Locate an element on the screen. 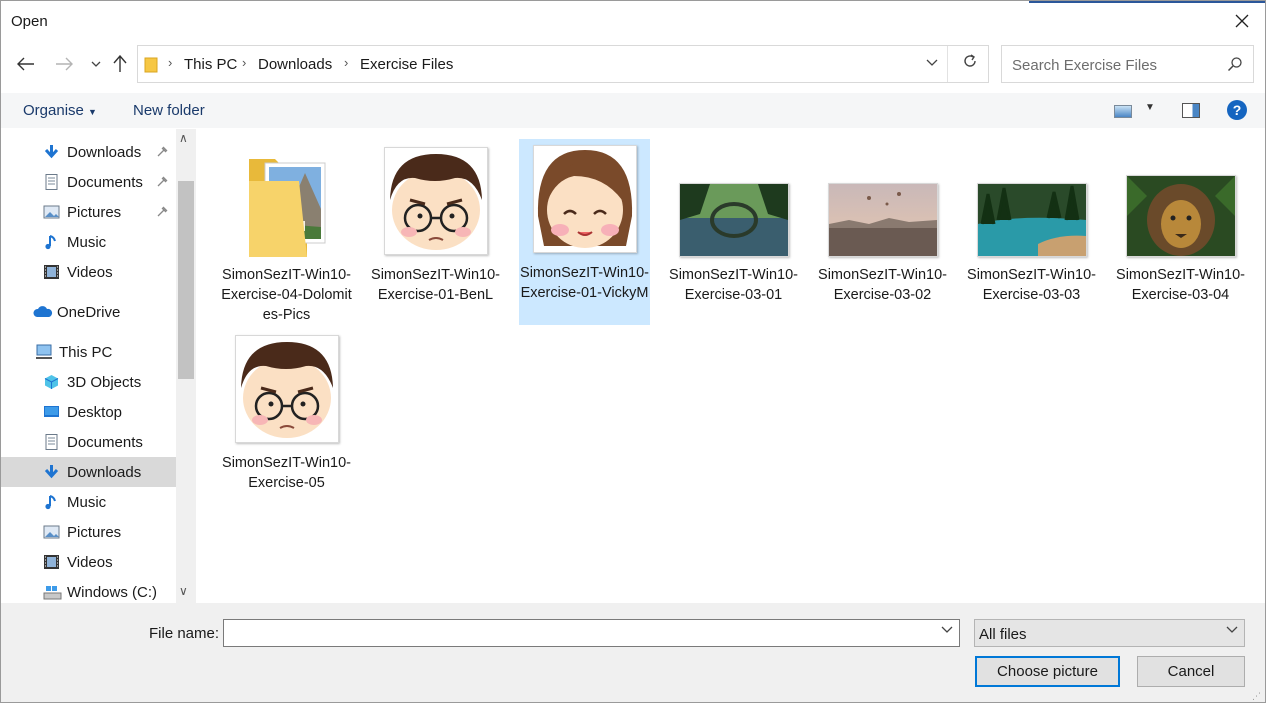 This screenshot has height=703, width=1266. folder-icon is located at coordinates (151, 65).